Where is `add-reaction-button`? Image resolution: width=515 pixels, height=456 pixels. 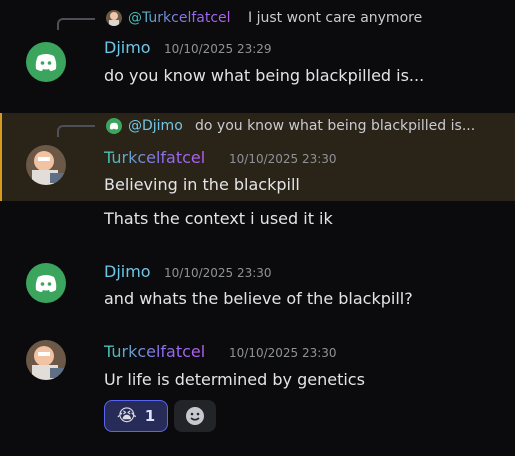
add-reaction-button is located at coordinates (195, 416).